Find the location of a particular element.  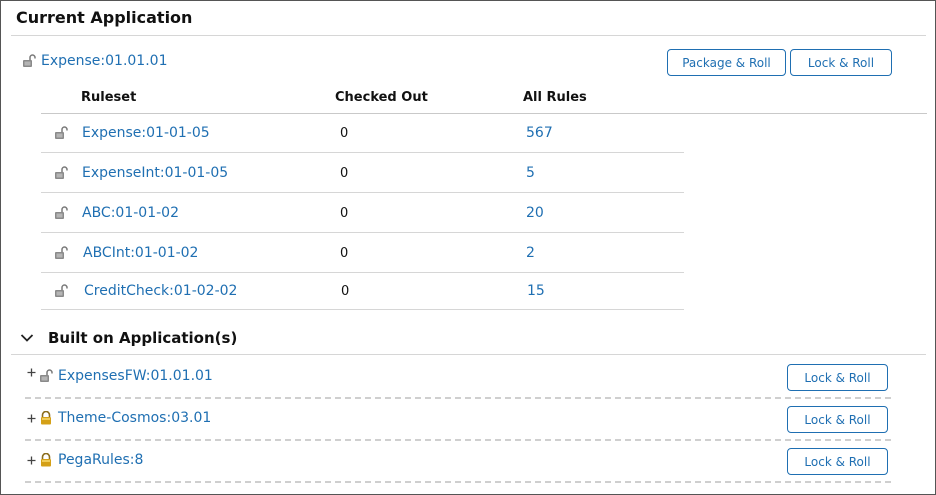

package-and-roll-button: Package & Roll is located at coordinates (726, 62).